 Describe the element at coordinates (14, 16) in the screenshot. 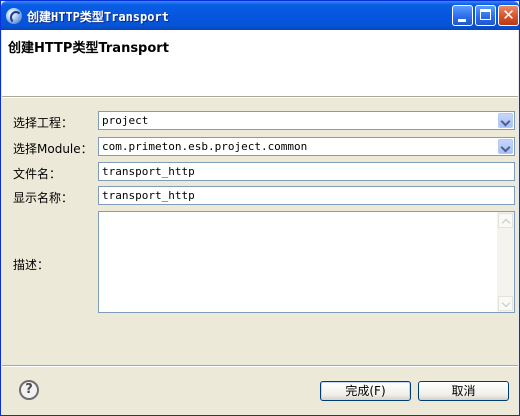

I see `app-icon` at that location.